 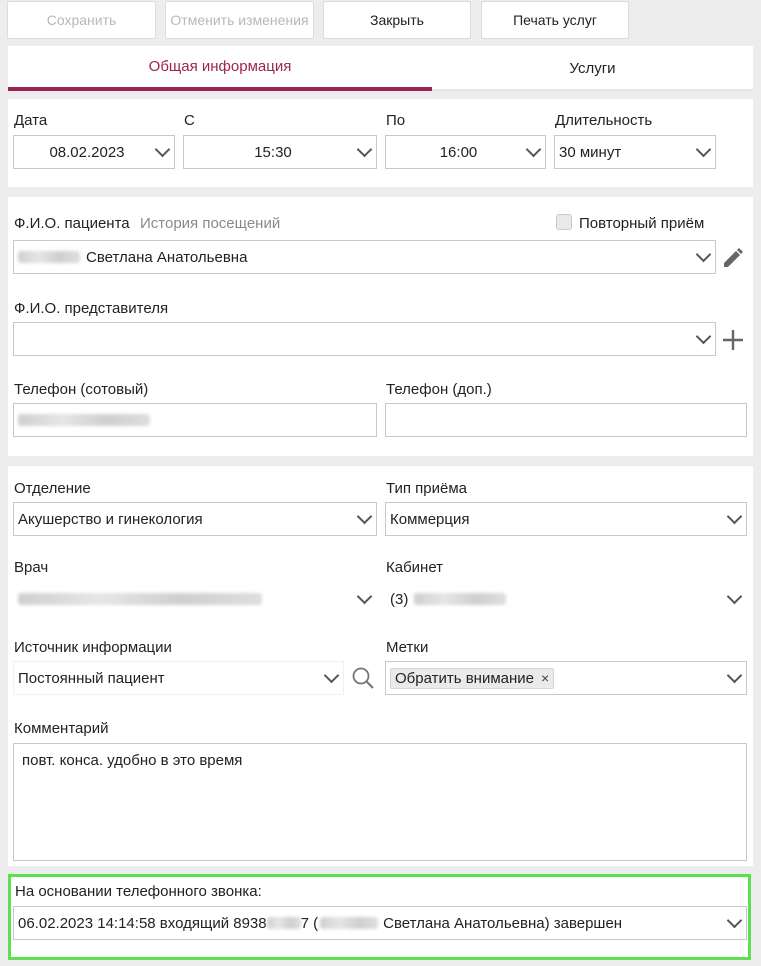 What do you see at coordinates (81, 20) in the screenshot?
I see `save-button: Сохранить` at bounding box center [81, 20].